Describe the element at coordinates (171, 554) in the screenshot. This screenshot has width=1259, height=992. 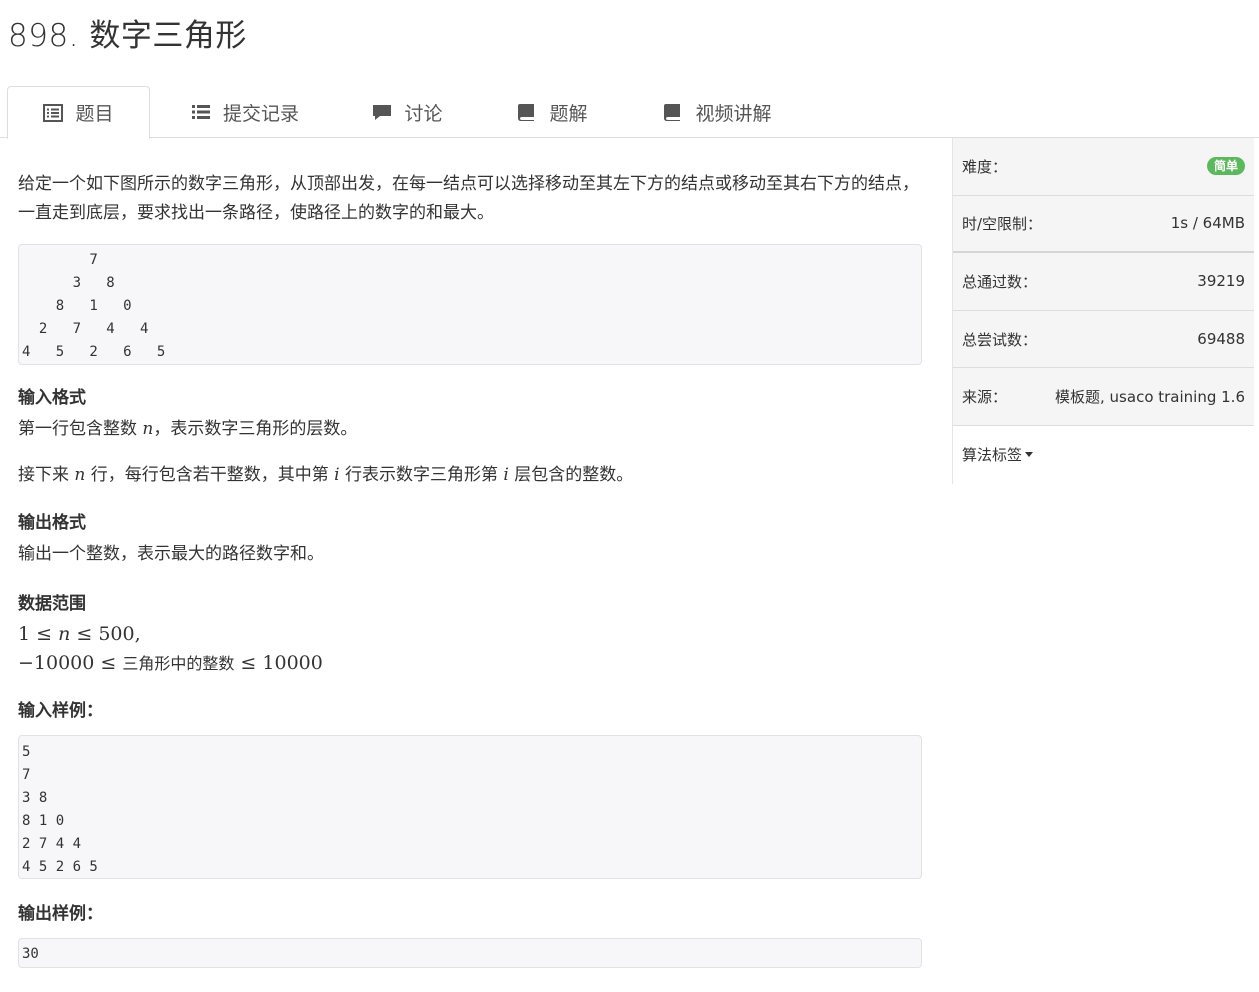
I see `output-format-text: 输出一个整数，表示最大的路径数字和。` at that location.